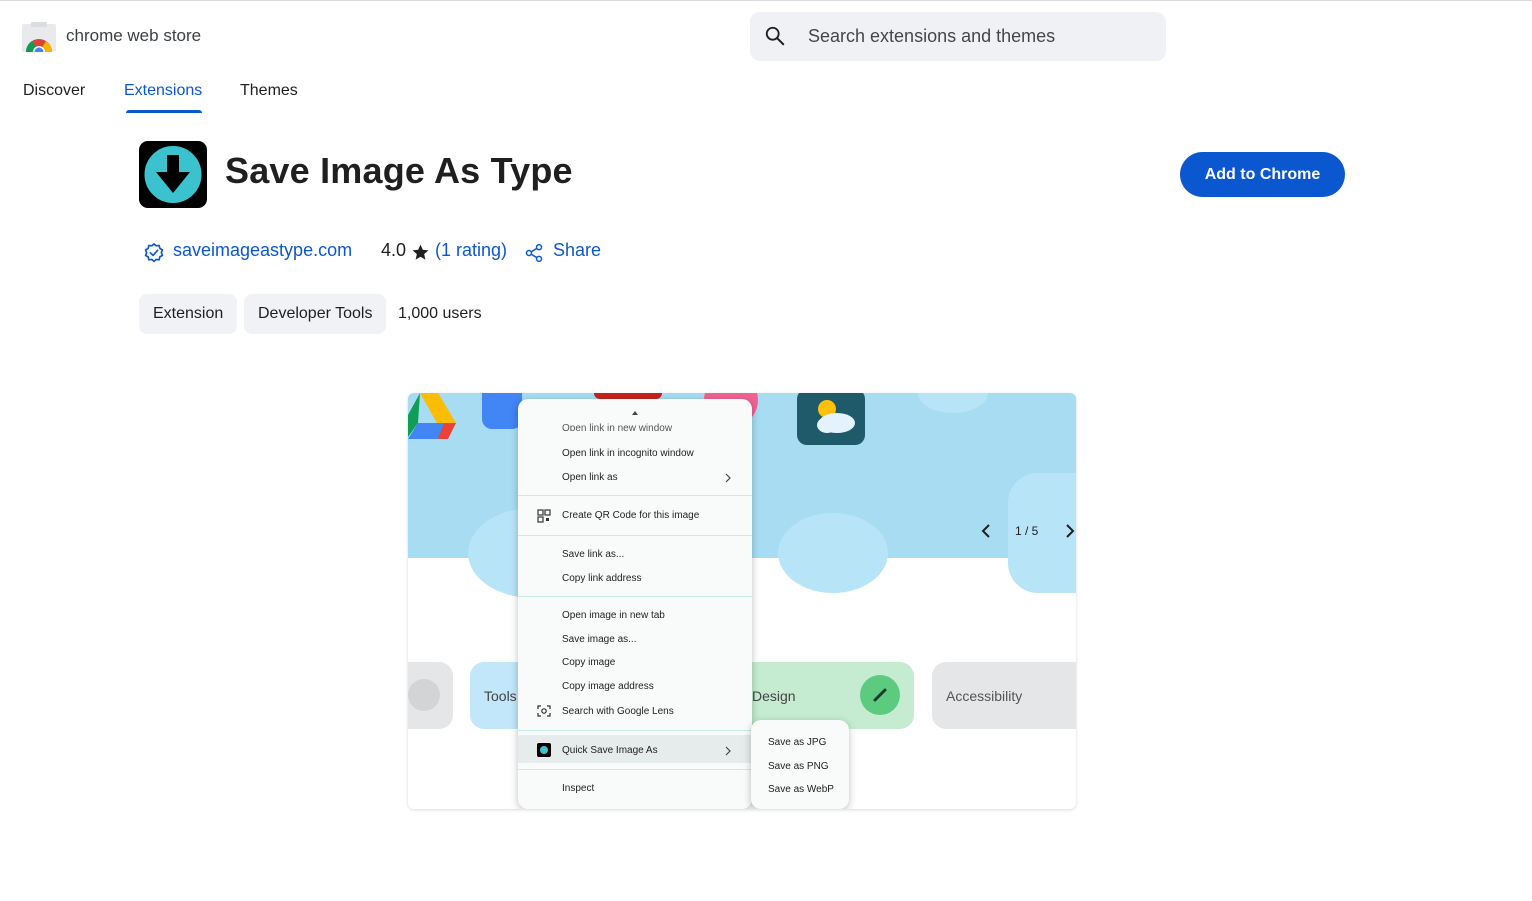 The height and width of the screenshot is (901, 1532). I want to click on menu-item-open-new-window: Open link in new window, so click(617, 427).